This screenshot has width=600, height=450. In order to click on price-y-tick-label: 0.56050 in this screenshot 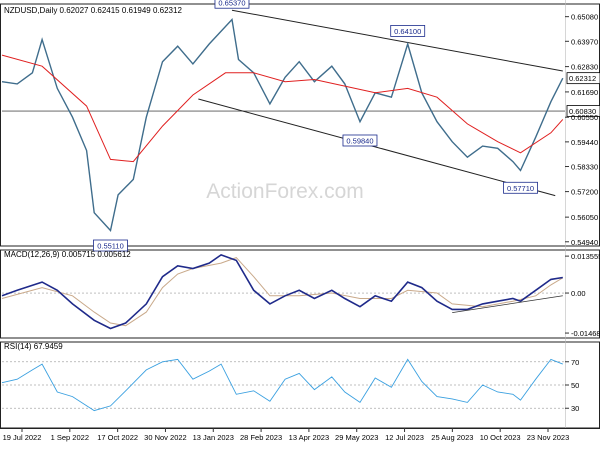, I will do `click(584, 217)`.